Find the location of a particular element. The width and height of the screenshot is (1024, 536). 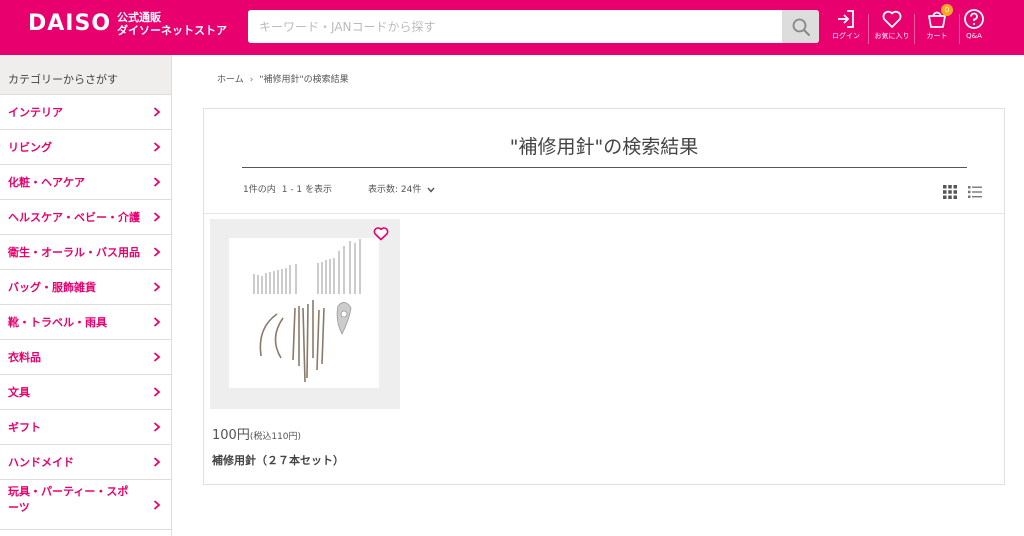

product-price: 100円(税込110円) is located at coordinates (256, 435).